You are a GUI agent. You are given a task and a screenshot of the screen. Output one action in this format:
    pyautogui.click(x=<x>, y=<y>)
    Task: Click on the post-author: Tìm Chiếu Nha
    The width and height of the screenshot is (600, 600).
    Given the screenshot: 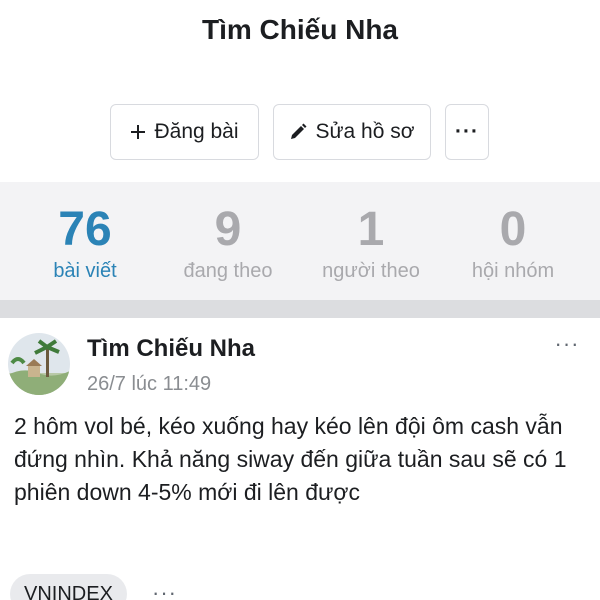 What is the action you would take?
    pyautogui.click(x=171, y=349)
    